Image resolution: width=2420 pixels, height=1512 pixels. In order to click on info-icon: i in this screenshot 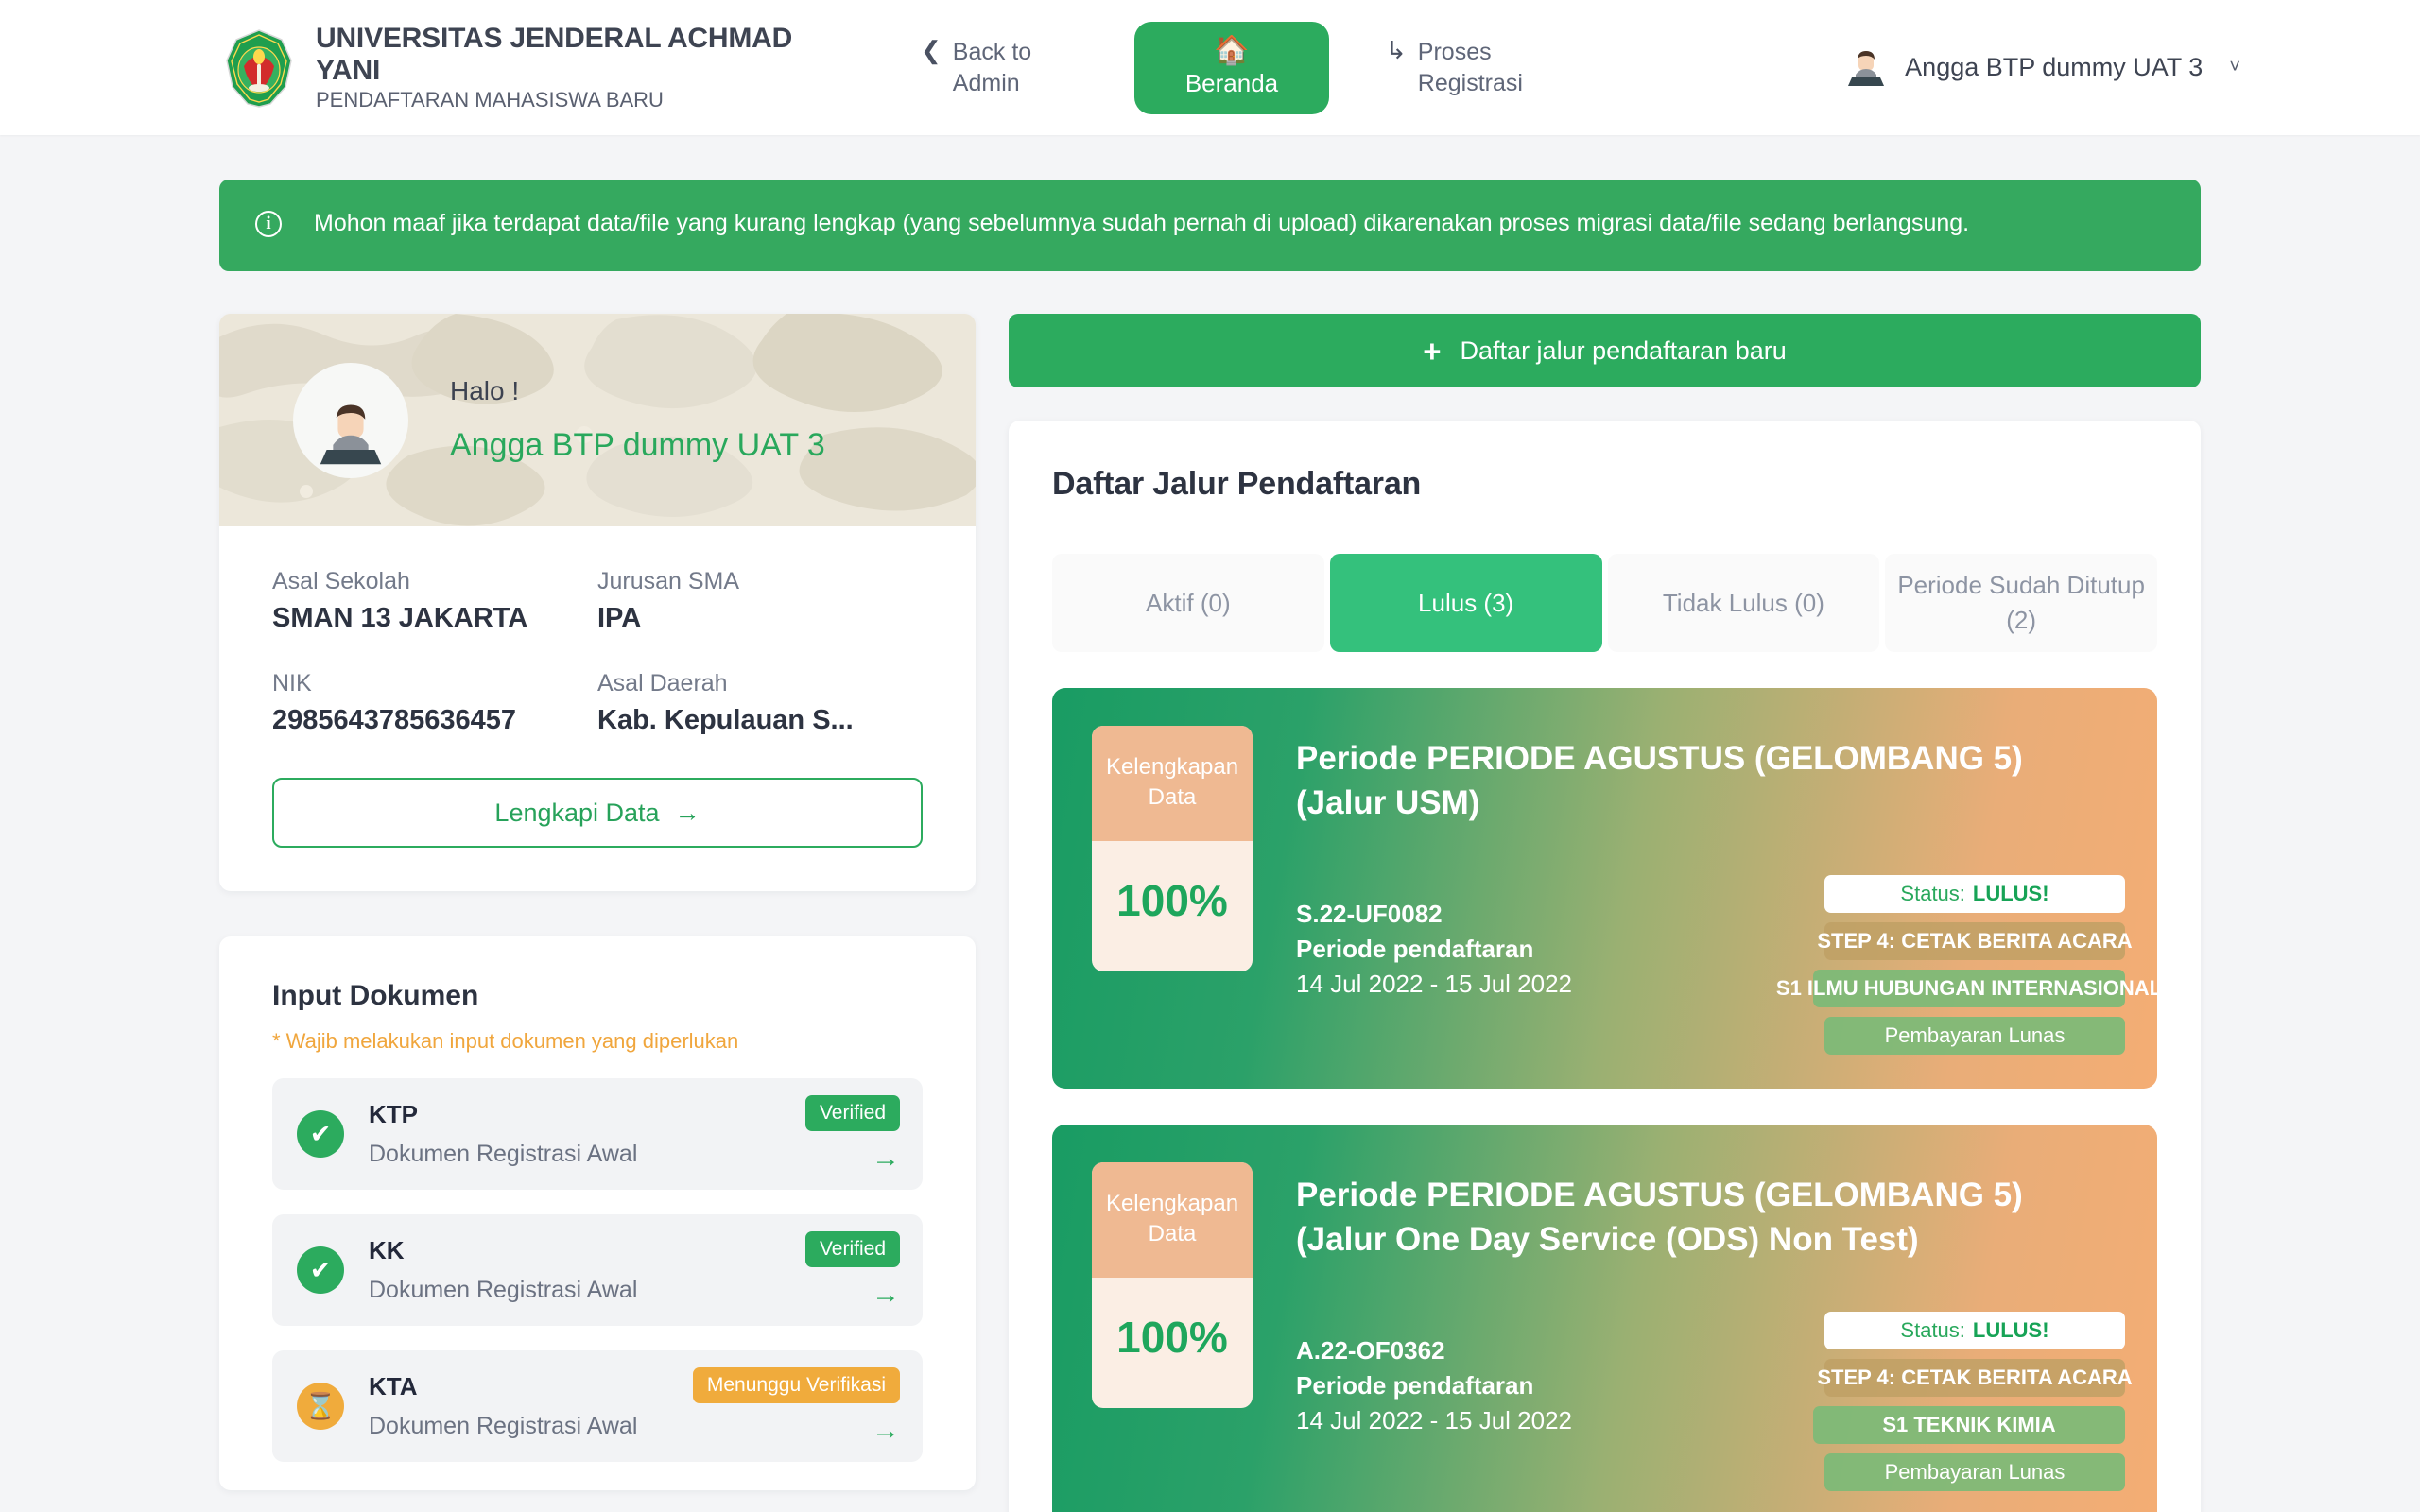, I will do `click(268, 224)`.